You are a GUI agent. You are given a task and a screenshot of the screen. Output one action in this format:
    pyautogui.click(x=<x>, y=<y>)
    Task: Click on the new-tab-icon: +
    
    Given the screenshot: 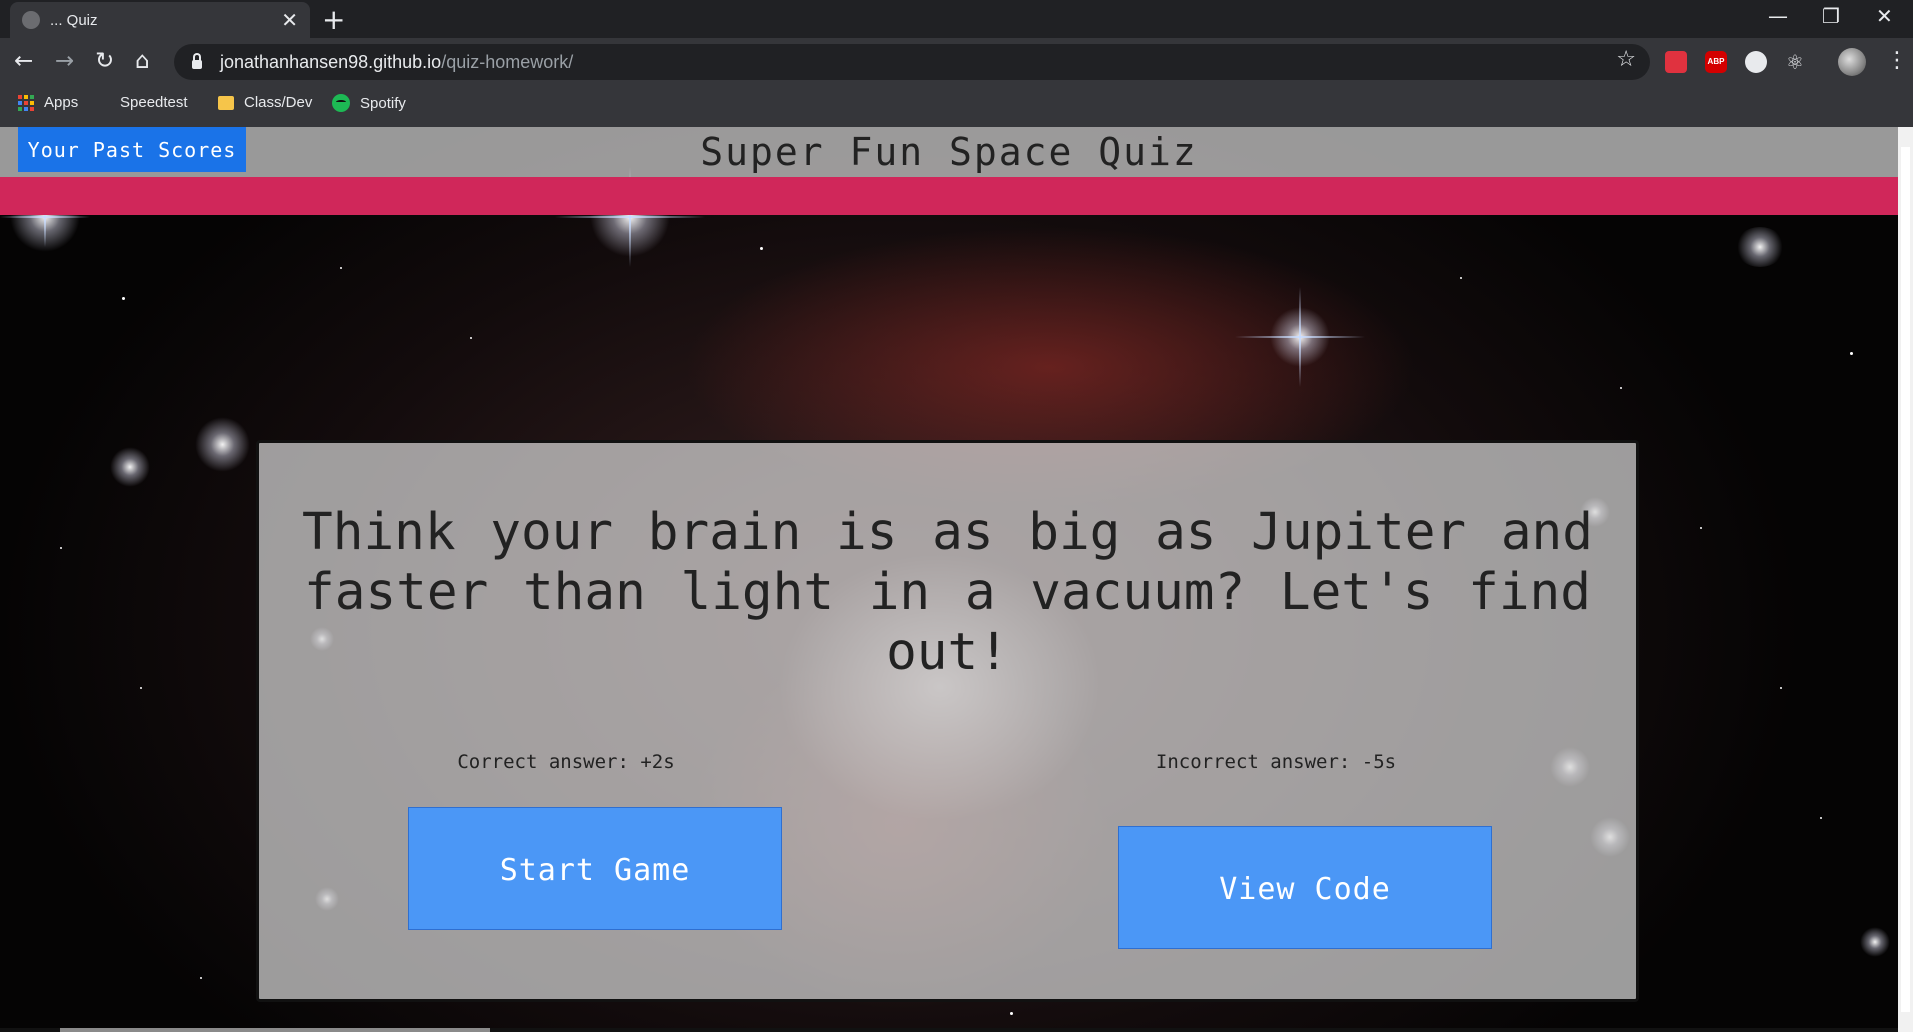 What is the action you would take?
    pyautogui.click(x=333, y=19)
    